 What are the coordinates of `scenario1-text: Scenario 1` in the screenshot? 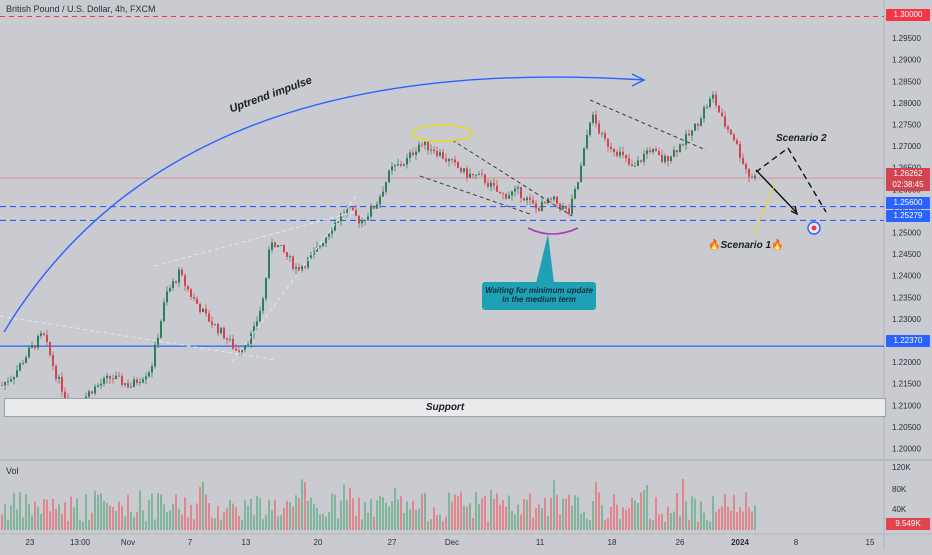 It's located at (746, 245).